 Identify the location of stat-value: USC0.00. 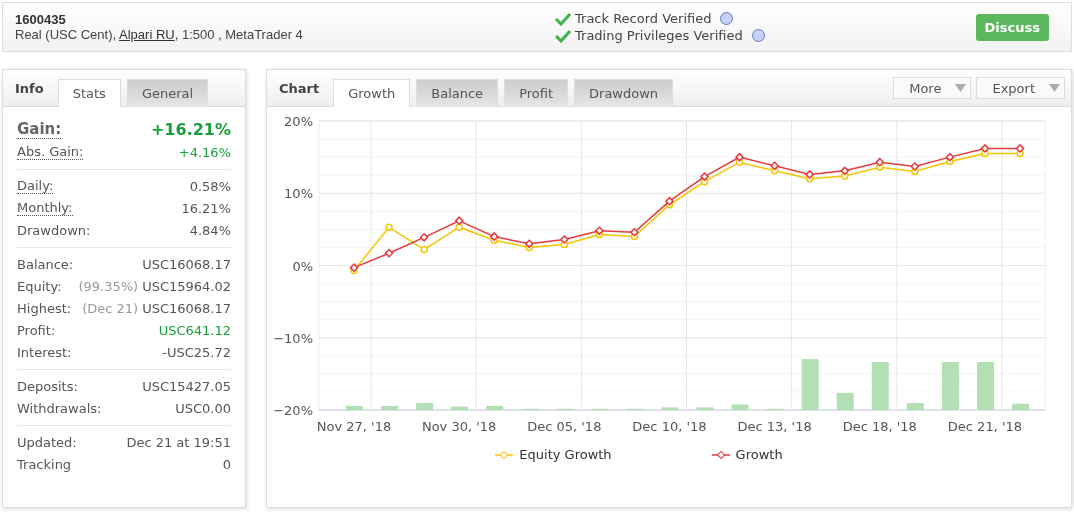
(203, 408).